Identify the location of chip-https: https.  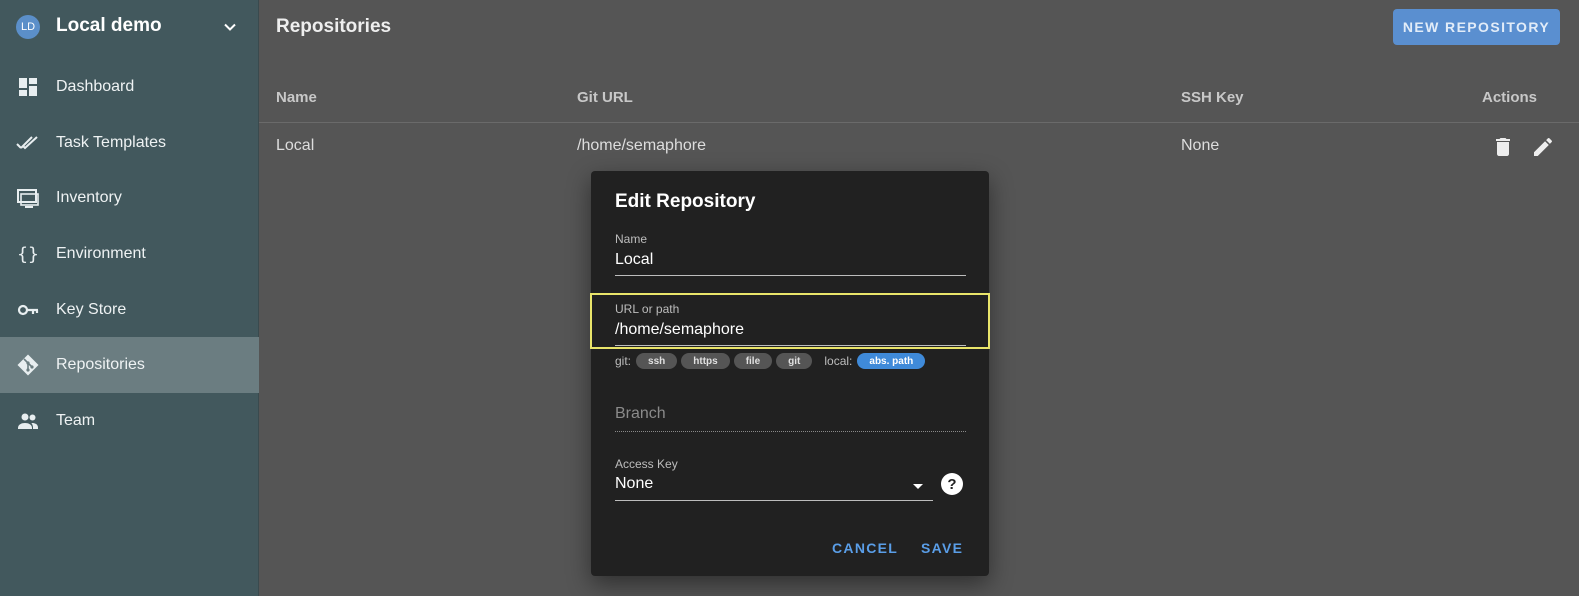
(705, 361).